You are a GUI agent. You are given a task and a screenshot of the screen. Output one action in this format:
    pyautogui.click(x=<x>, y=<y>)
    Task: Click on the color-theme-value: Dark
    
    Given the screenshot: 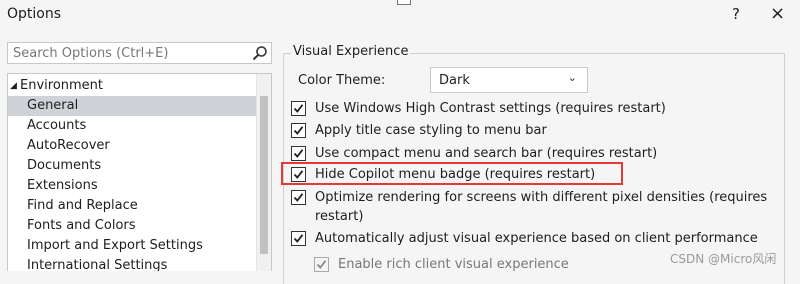 What is the action you would take?
    pyautogui.click(x=454, y=80)
    